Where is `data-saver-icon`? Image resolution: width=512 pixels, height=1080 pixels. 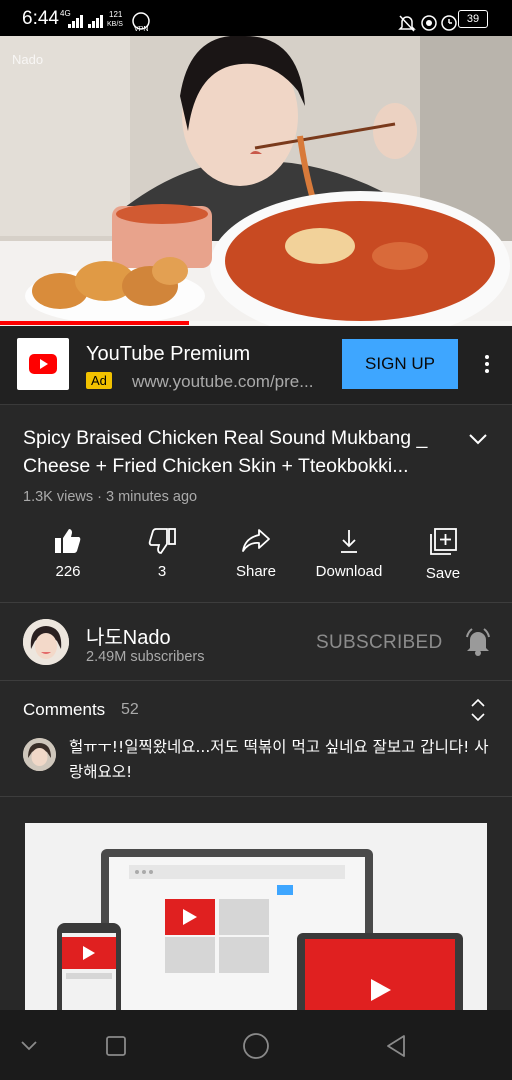 data-saver-icon is located at coordinates (429, 23).